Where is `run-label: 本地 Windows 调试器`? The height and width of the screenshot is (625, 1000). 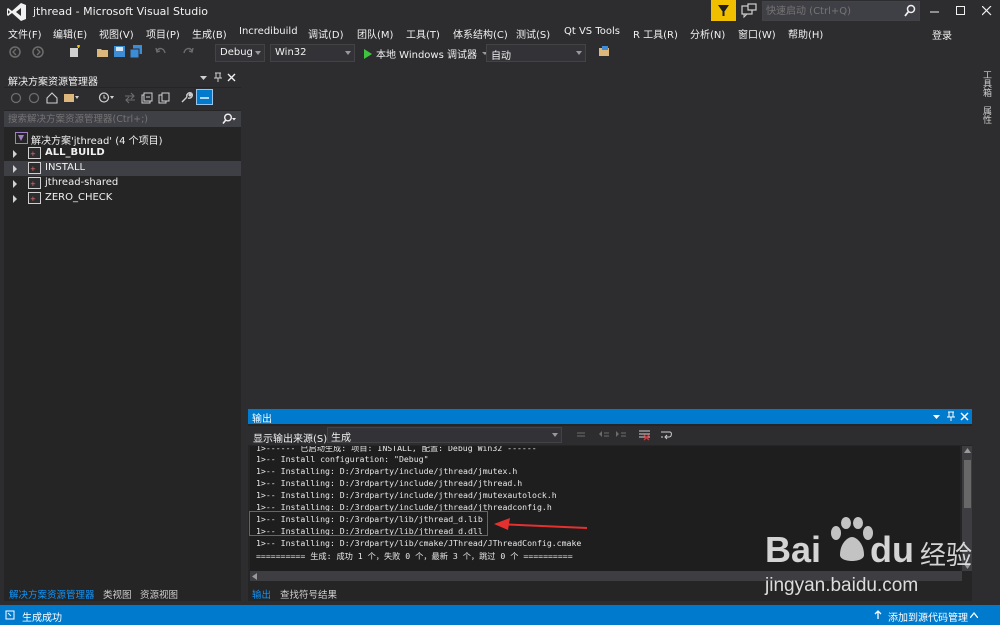 run-label: 本地 Windows 调试器 is located at coordinates (426, 55).